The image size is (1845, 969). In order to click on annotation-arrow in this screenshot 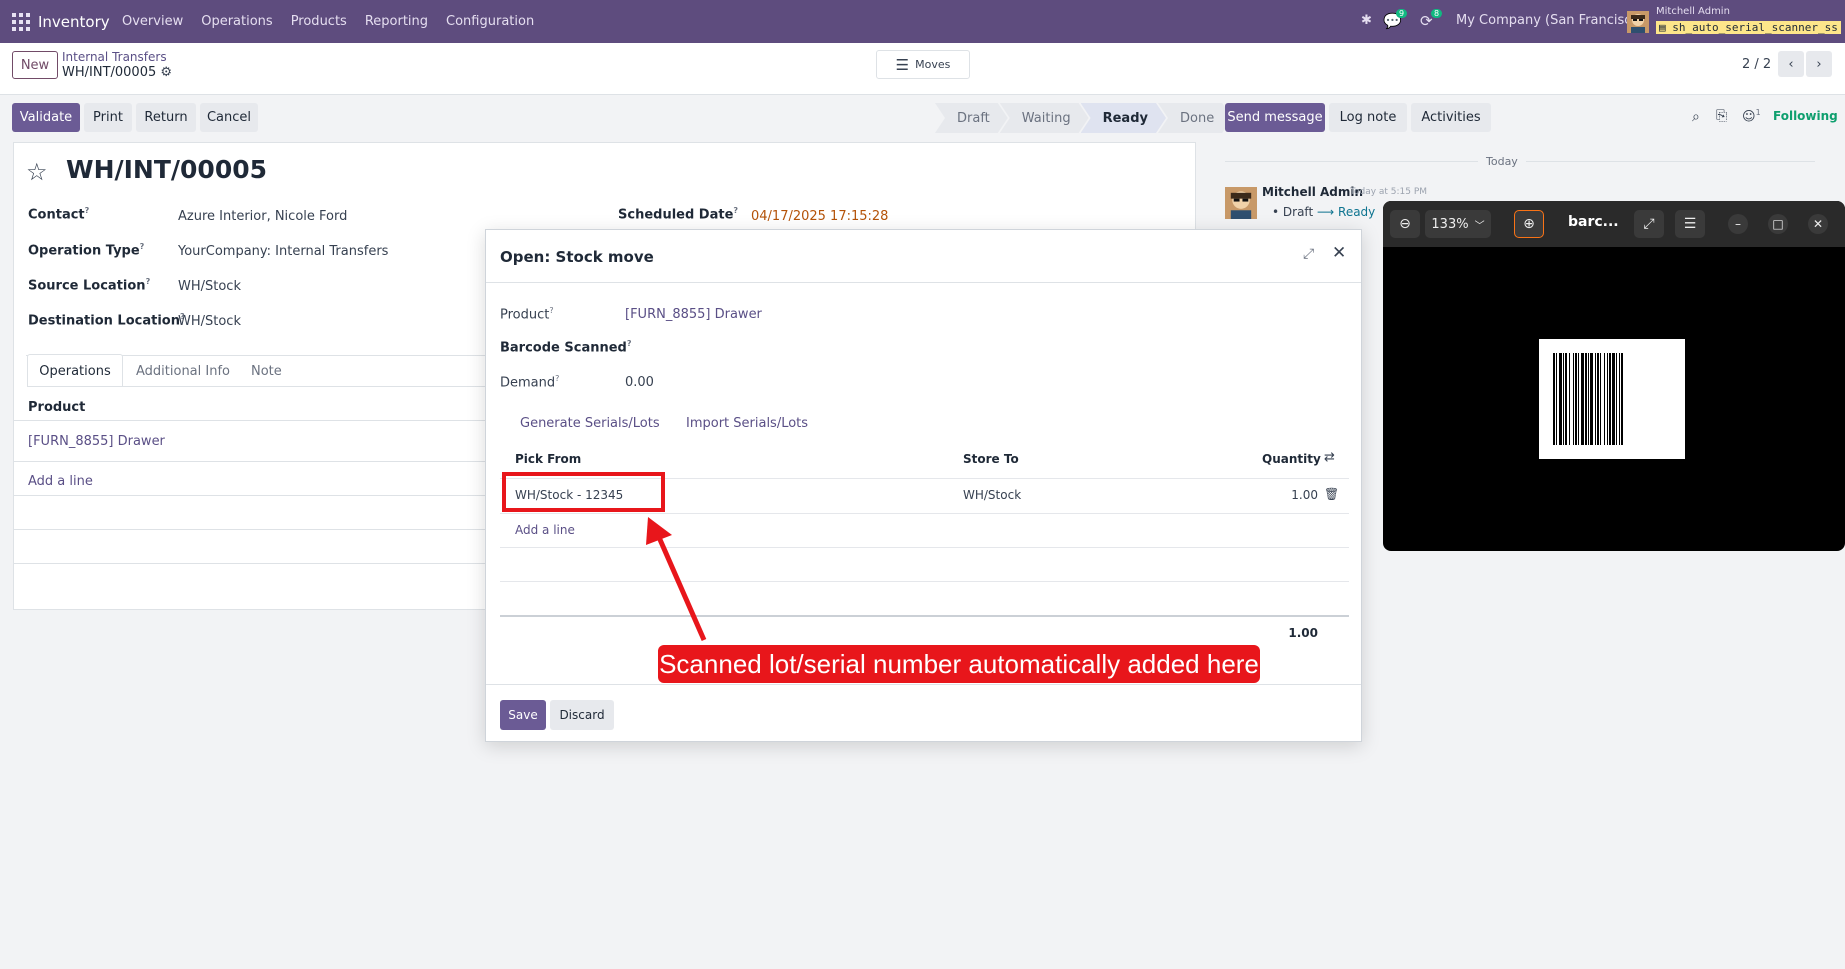, I will do `click(676, 579)`.